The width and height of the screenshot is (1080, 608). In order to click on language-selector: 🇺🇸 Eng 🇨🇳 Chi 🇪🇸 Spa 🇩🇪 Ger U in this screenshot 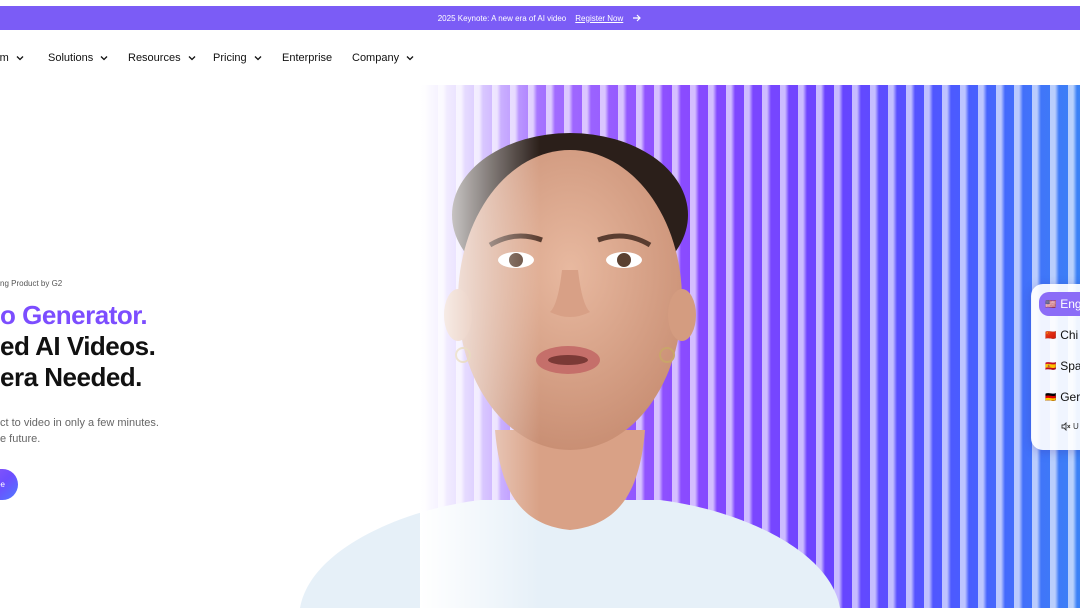, I will do `click(1055, 367)`.